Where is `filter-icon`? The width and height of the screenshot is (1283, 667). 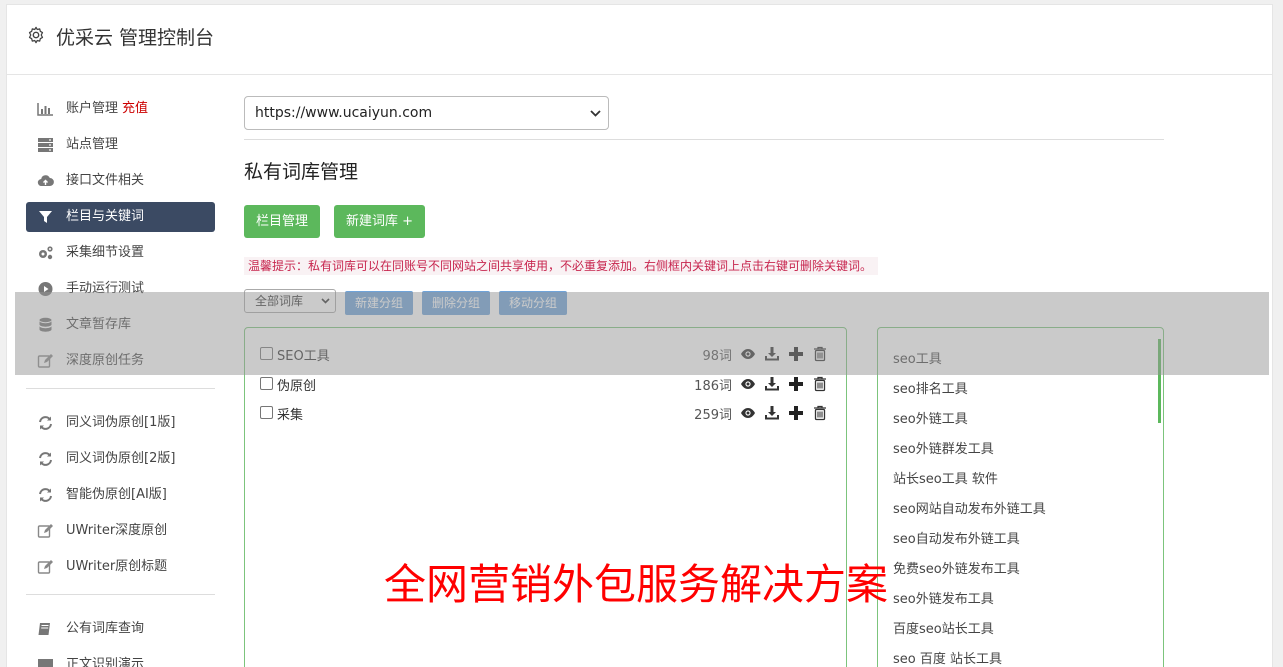 filter-icon is located at coordinates (45, 217).